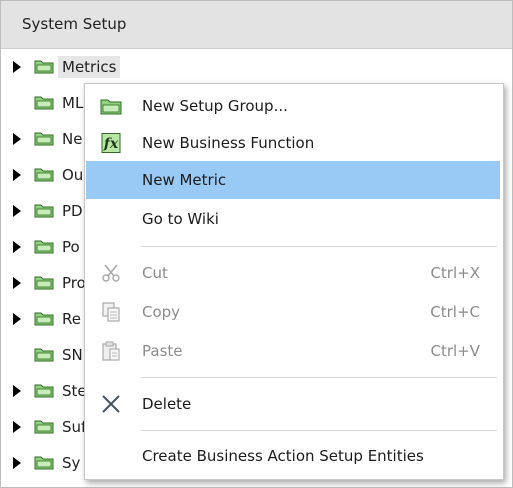 The width and height of the screenshot is (513, 488). I want to click on menu-item-new-metric: New Metric, so click(293, 180).